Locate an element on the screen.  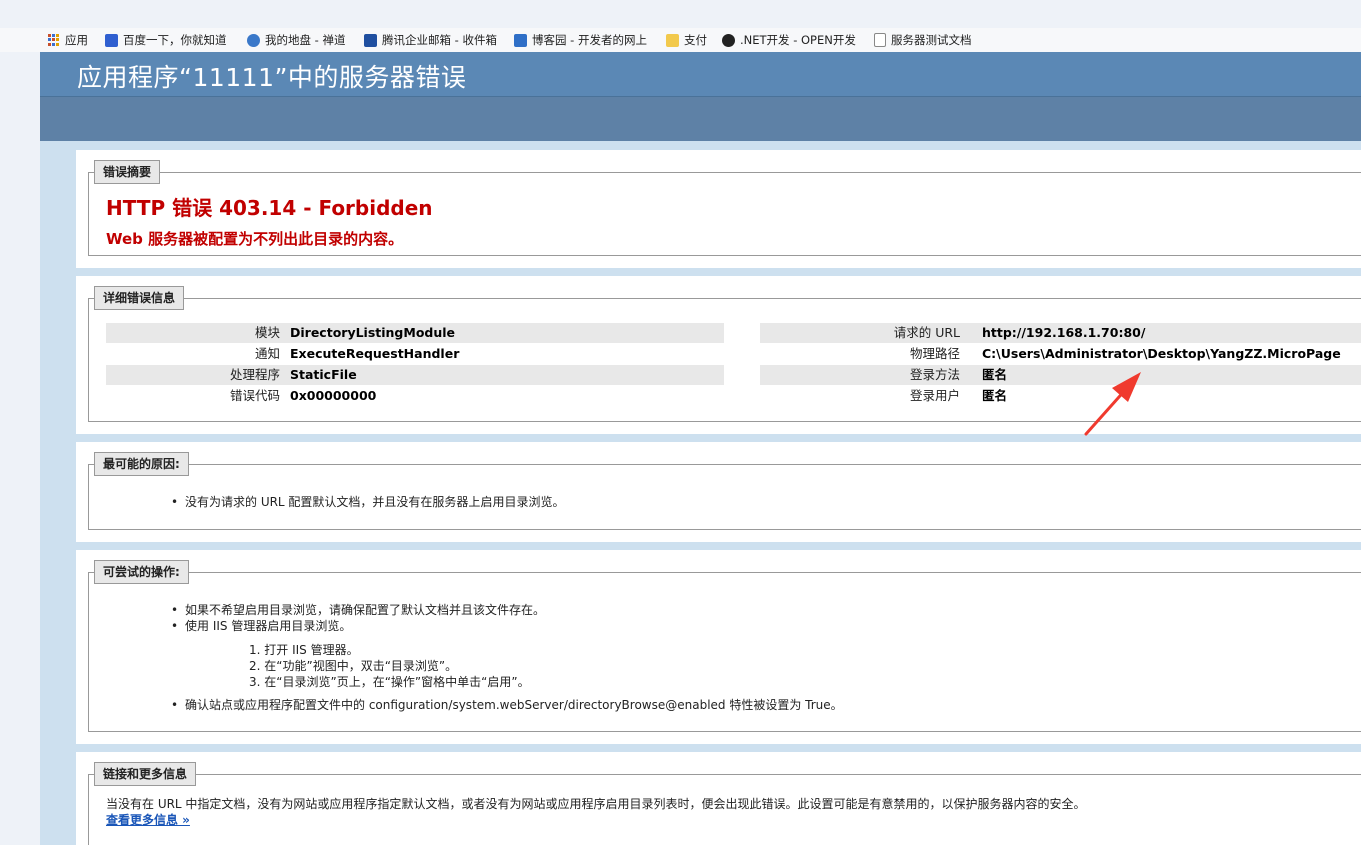
detail-label: 登录用户 is located at coordinates (934, 395).